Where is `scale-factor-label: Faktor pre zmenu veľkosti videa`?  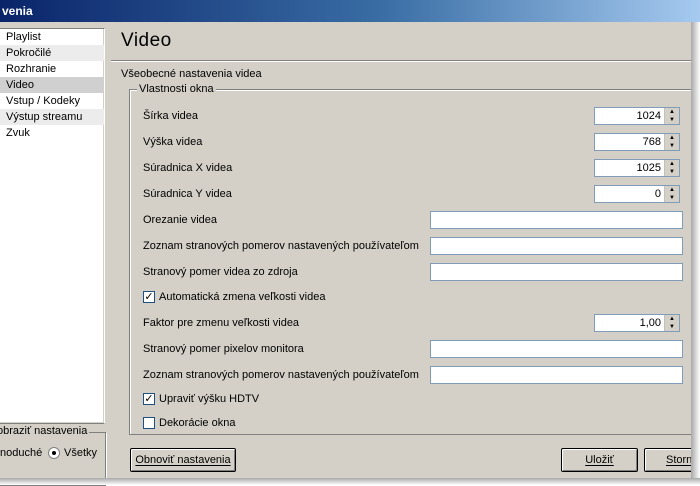
scale-factor-label: Faktor pre zmenu veľkosti videa is located at coordinates (221, 323).